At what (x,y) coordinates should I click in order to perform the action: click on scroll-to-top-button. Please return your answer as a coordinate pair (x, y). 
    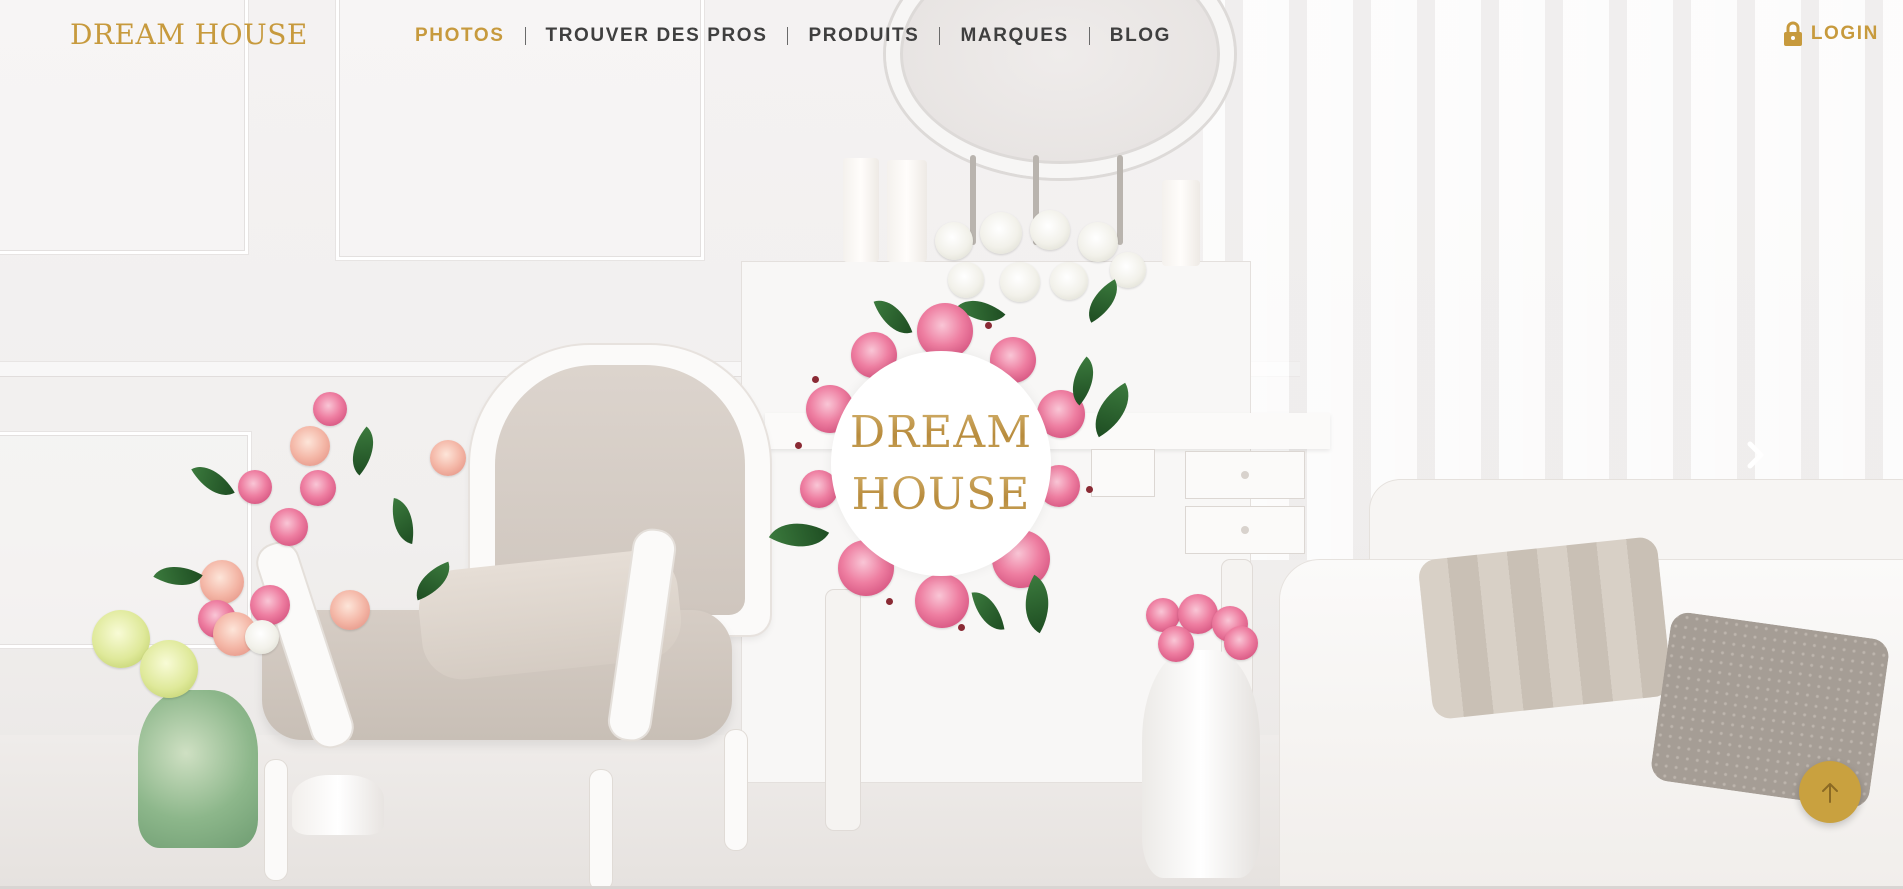
    Looking at the image, I should click on (1830, 792).